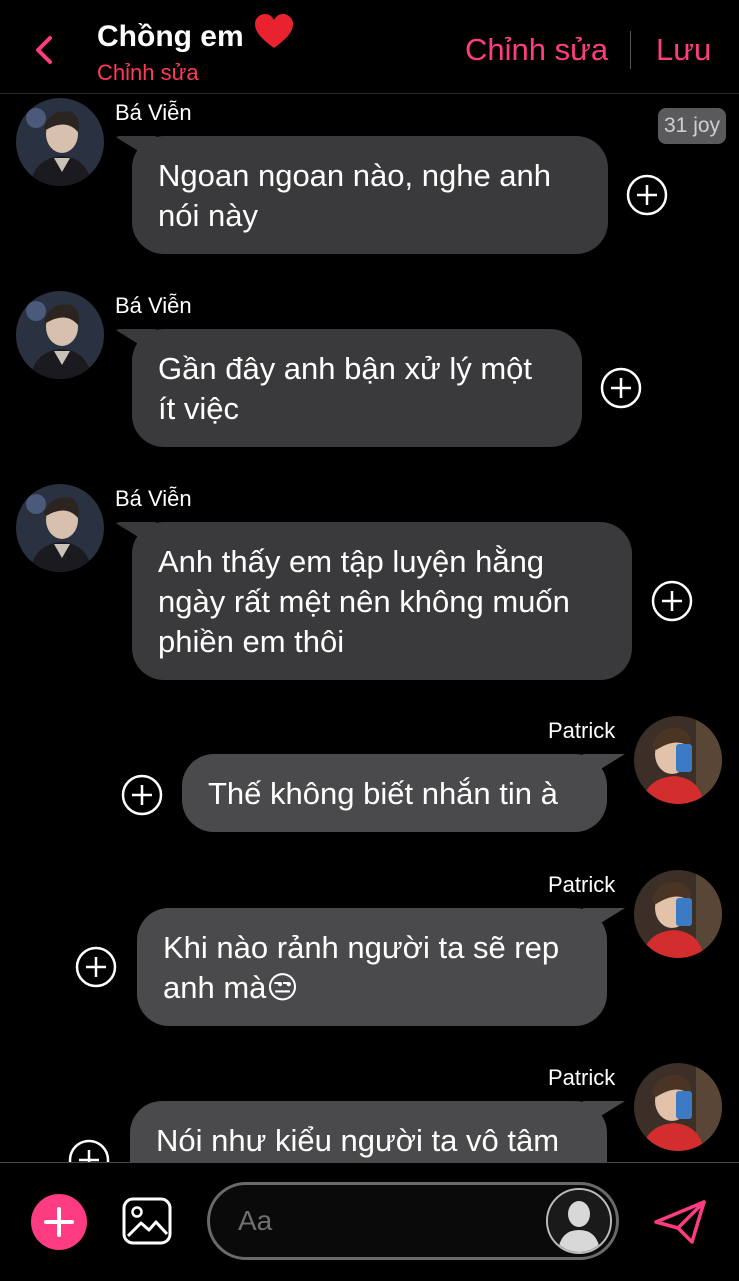  Describe the element at coordinates (345, 368) in the screenshot. I see `message-line: Gần đây anh bận xử lý một` at that location.